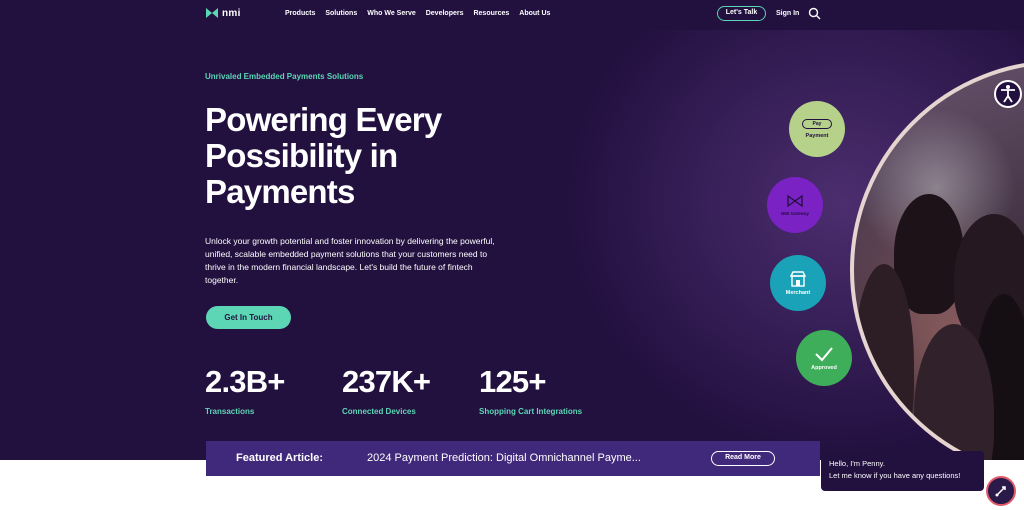 The image size is (1024, 510). Describe the element at coordinates (743, 458) in the screenshot. I see `read-more-button: Read More` at that location.